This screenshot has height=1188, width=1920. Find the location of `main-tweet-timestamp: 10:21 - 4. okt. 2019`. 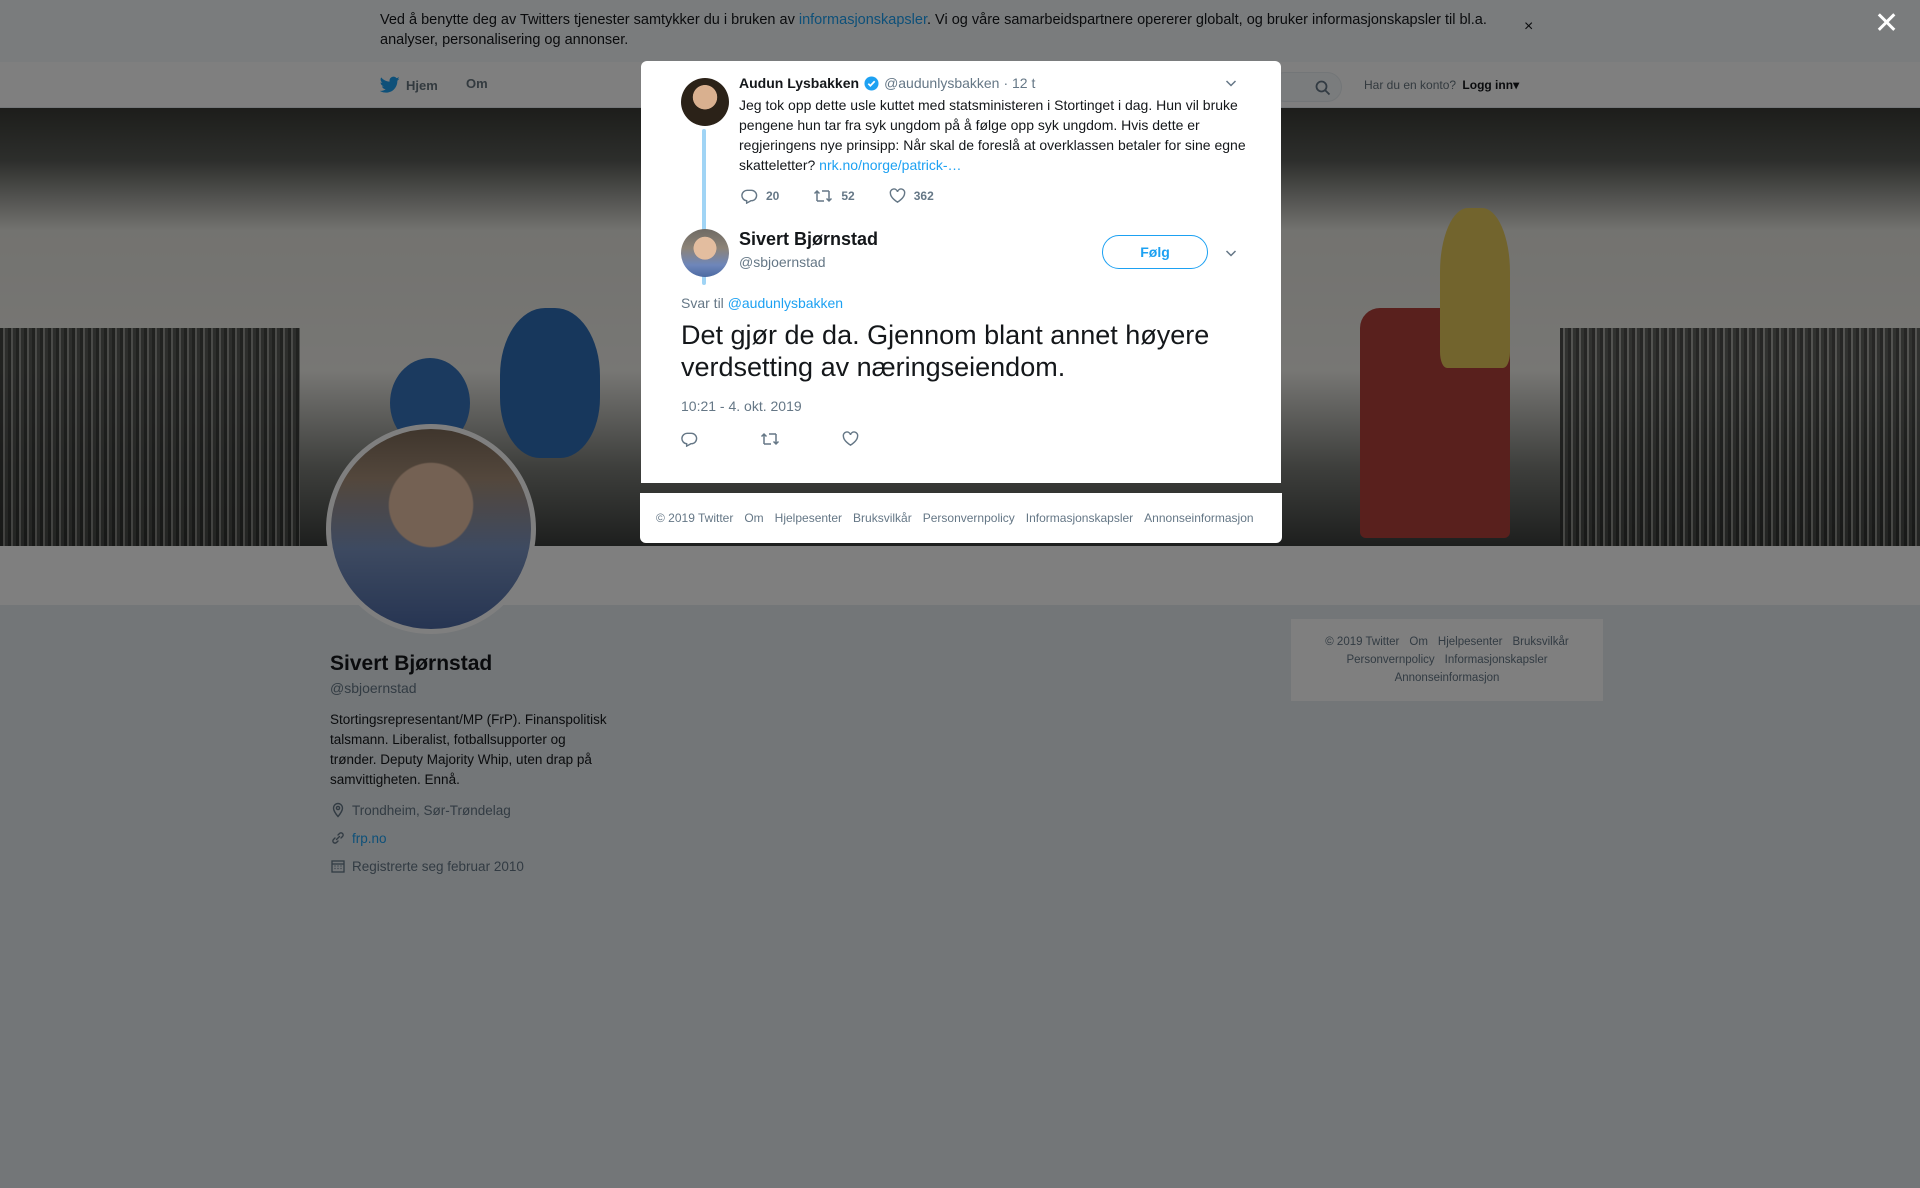

main-tweet-timestamp: 10:21 - 4. okt. 2019 is located at coordinates (741, 406).